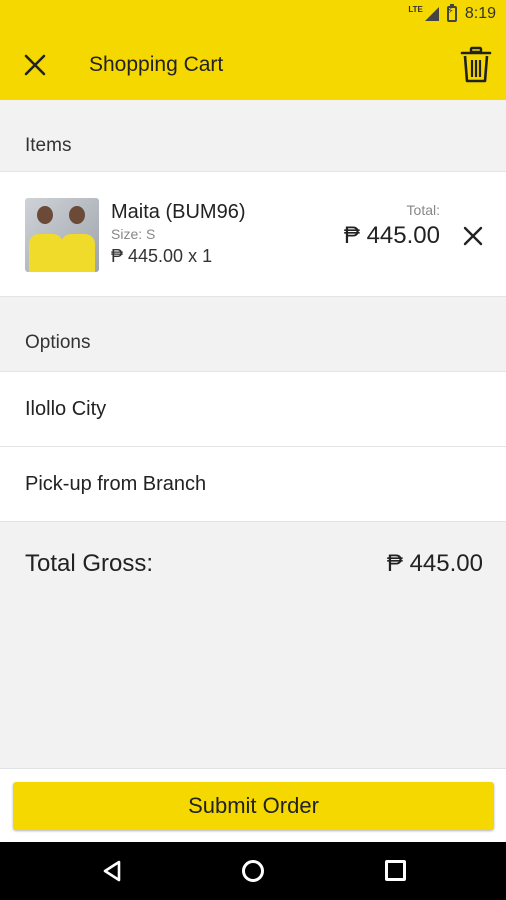  I want to click on product-image, so click(62, 235).